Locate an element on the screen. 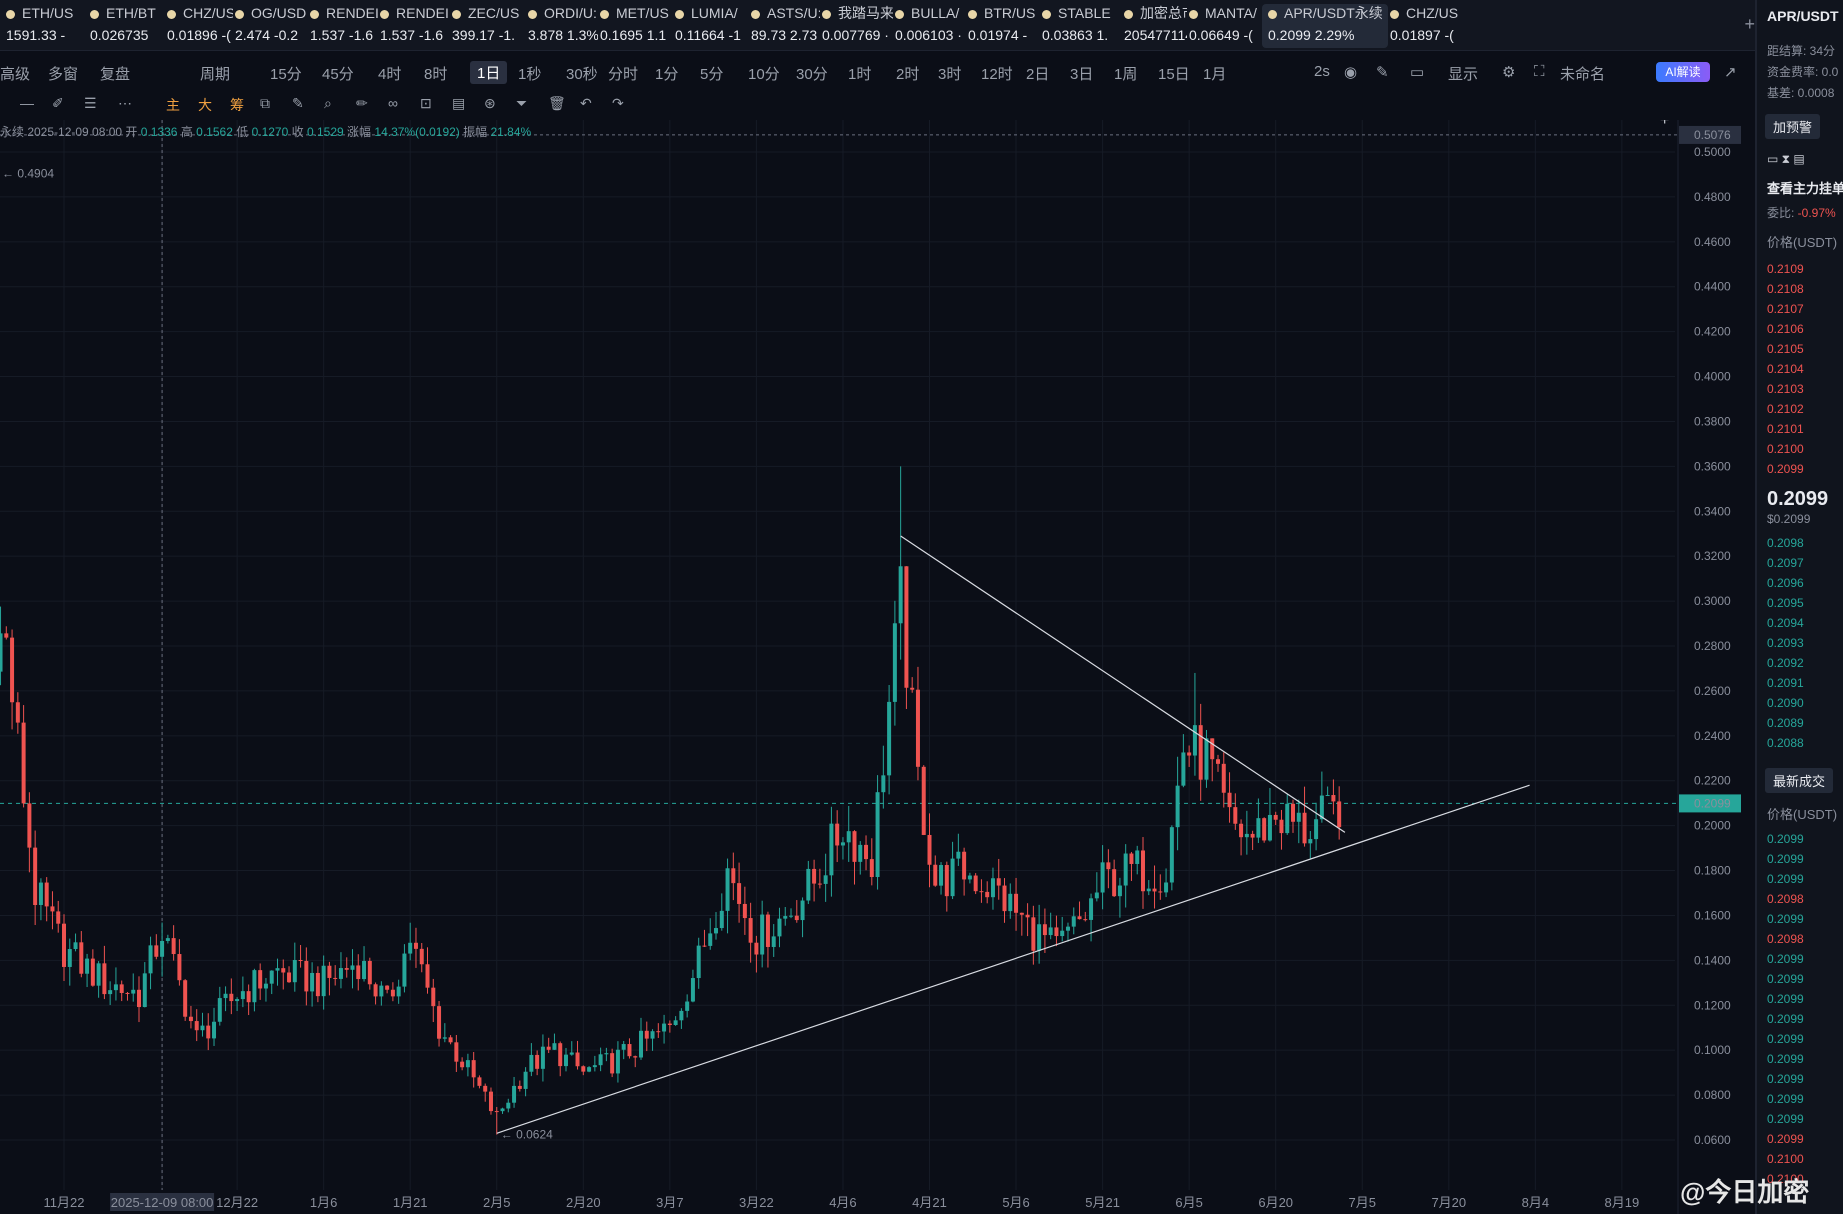 The image size is (1843, 1214). bid-price: 0.2092 is located at coordinates (1785, 663).